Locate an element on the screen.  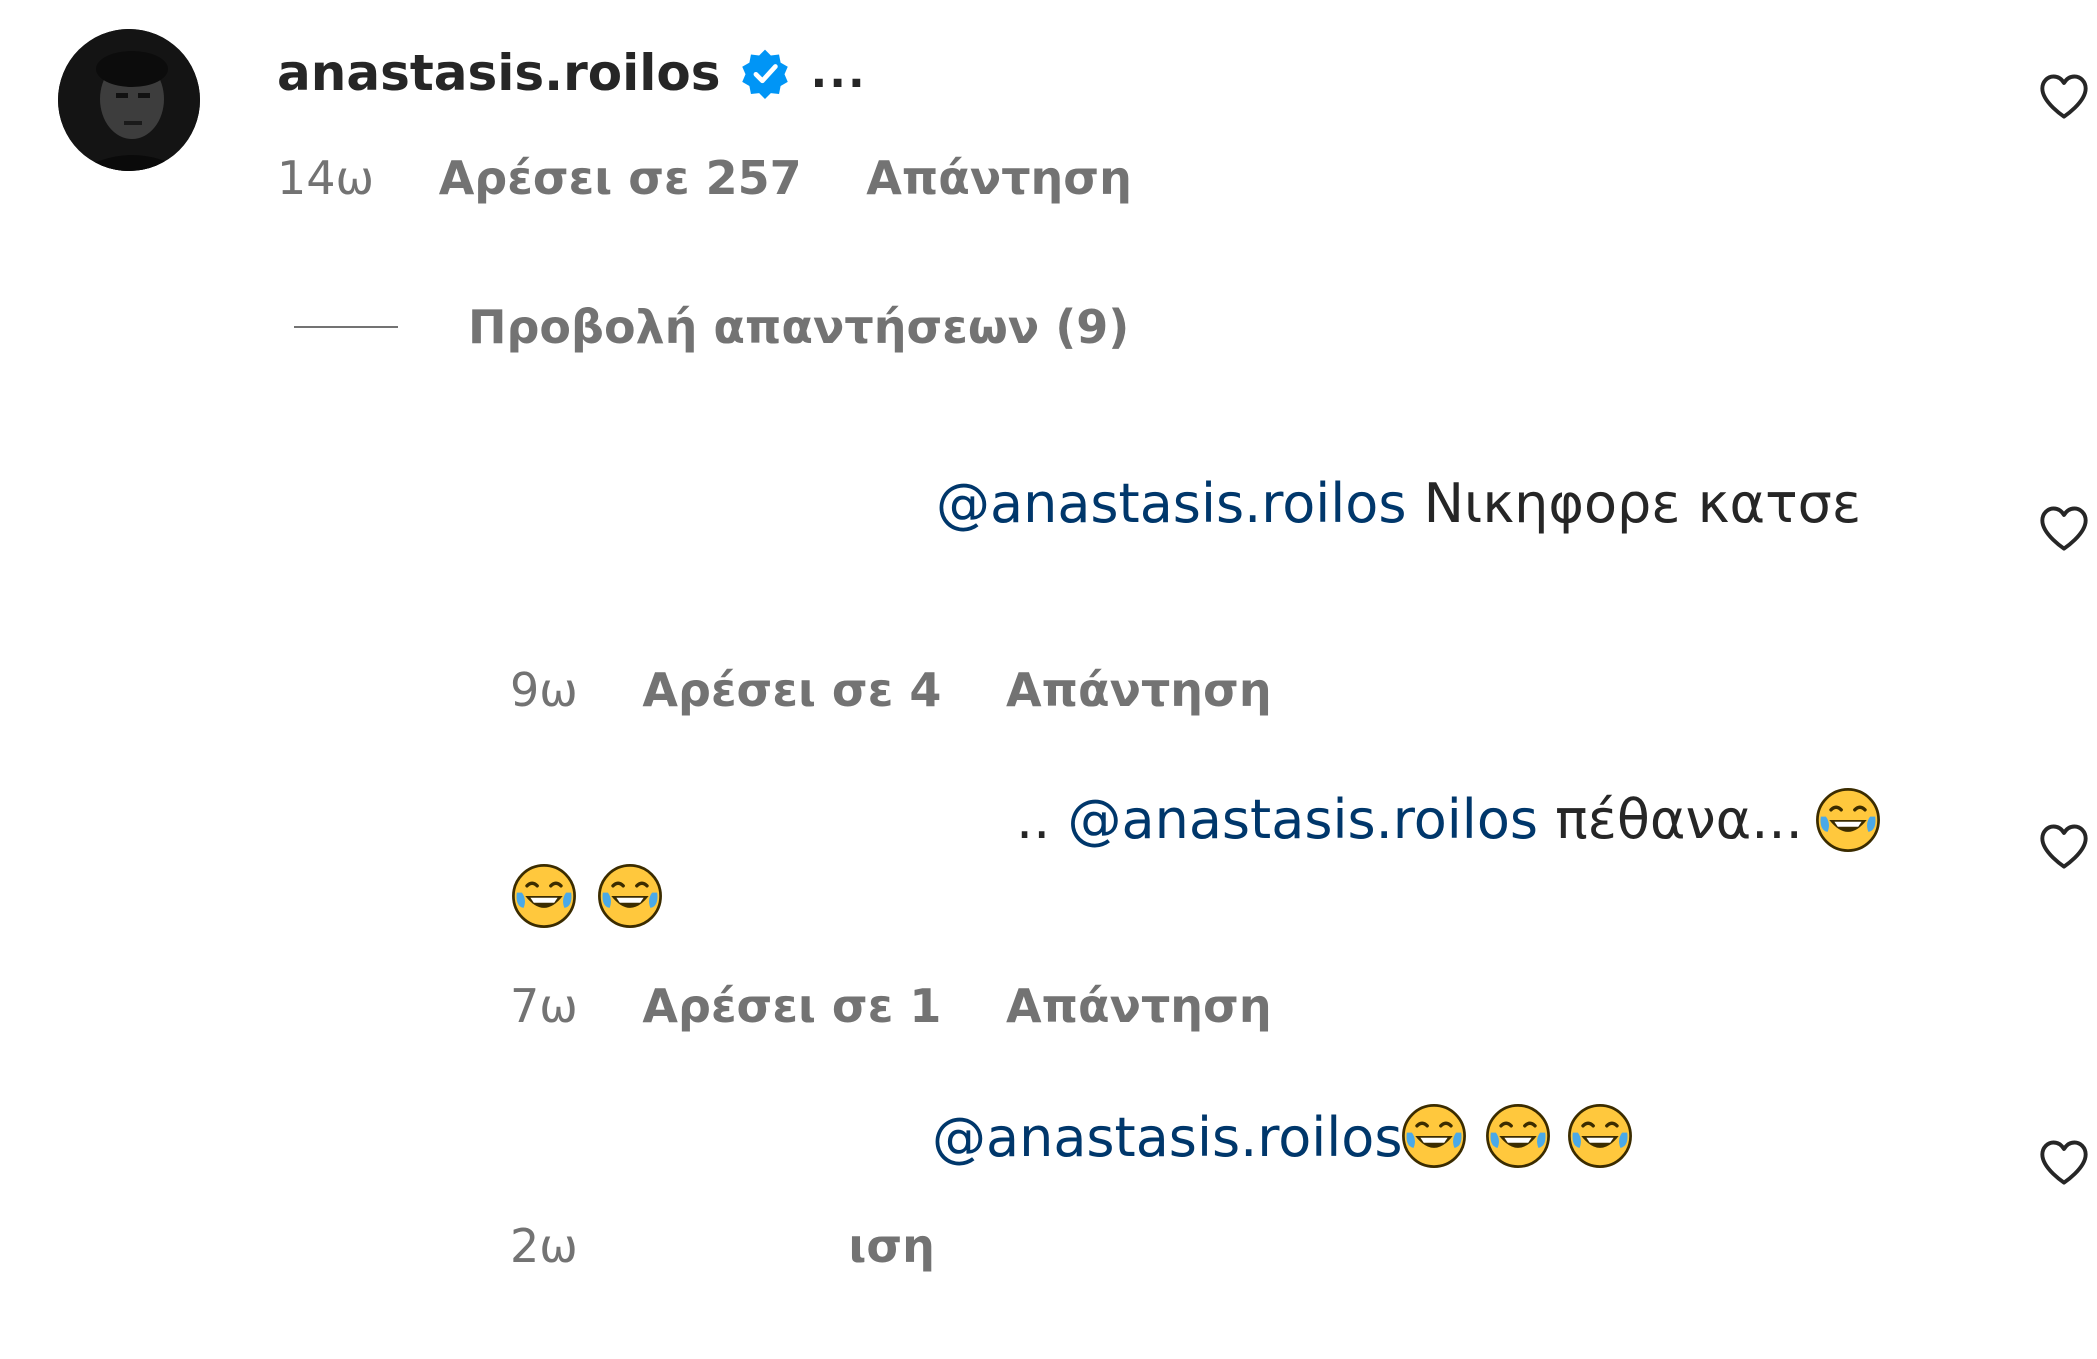
reply-1-time: 9ω is located at coordinates (544, 690).